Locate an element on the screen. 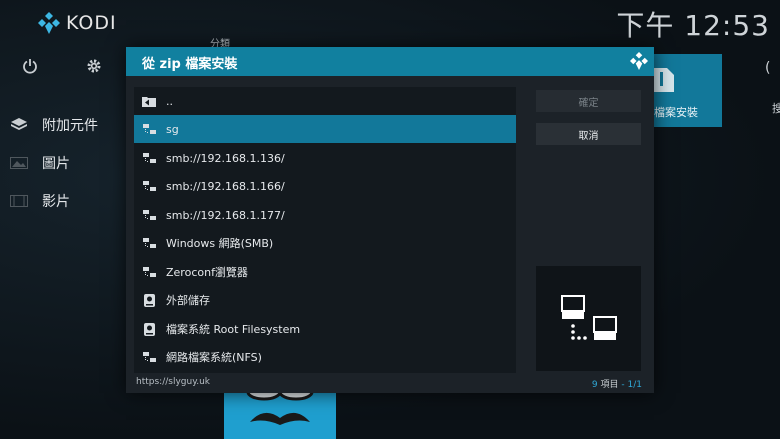 This screenshot has width=780, height=439. list-item-label: .. is located at coordinates (169, 101).